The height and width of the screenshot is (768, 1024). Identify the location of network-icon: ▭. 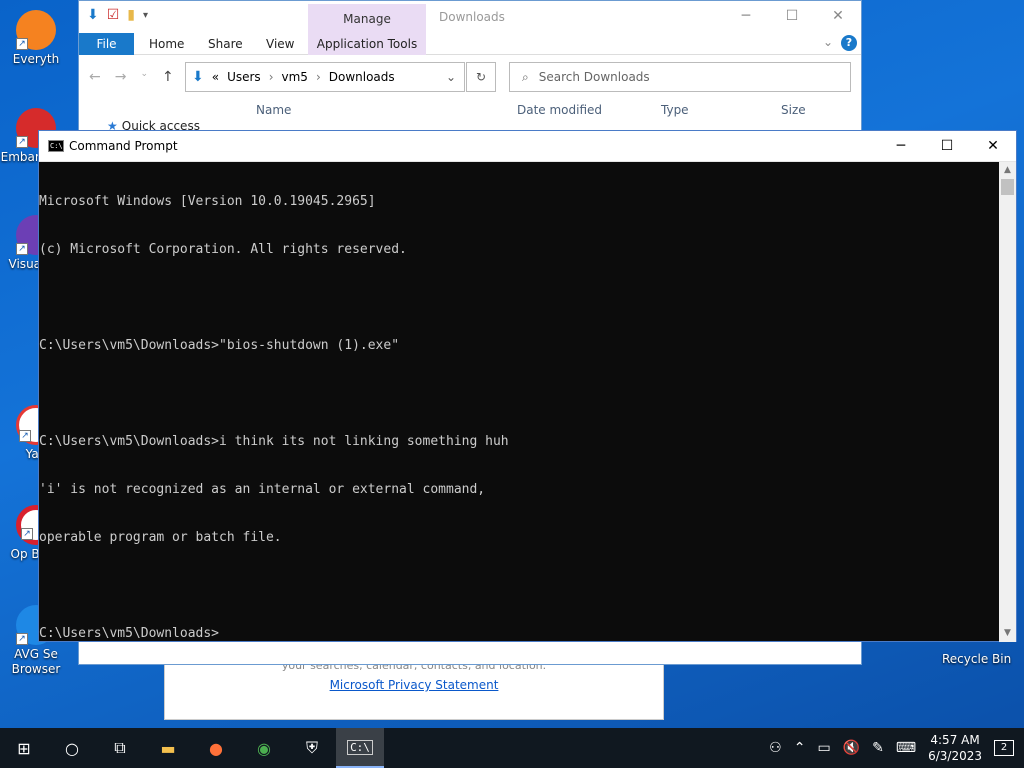
(823, 748).